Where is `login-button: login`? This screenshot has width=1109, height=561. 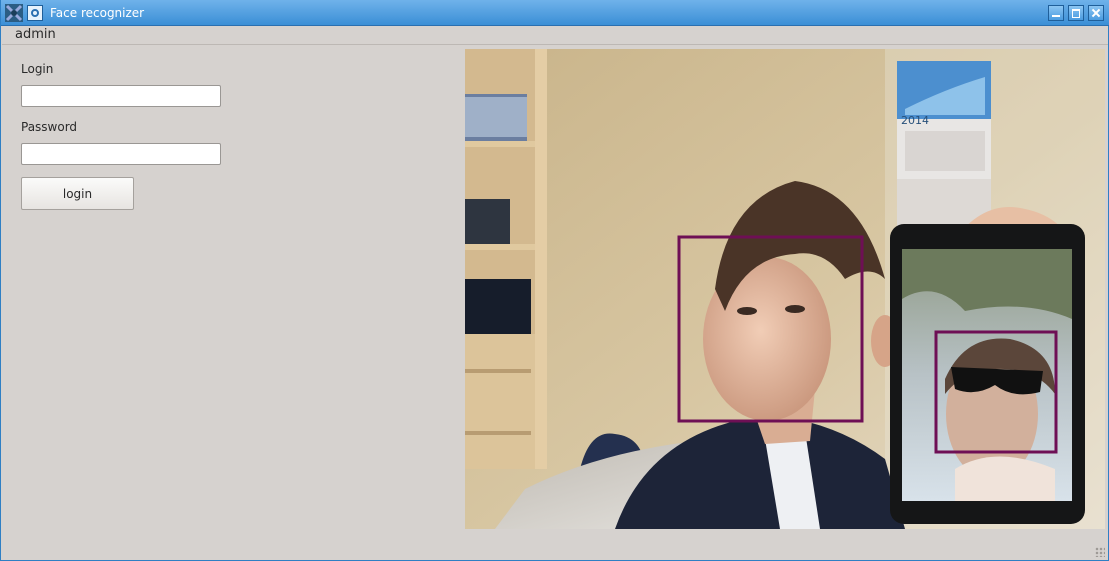 login-button: login is located at coordinates (77, 193).